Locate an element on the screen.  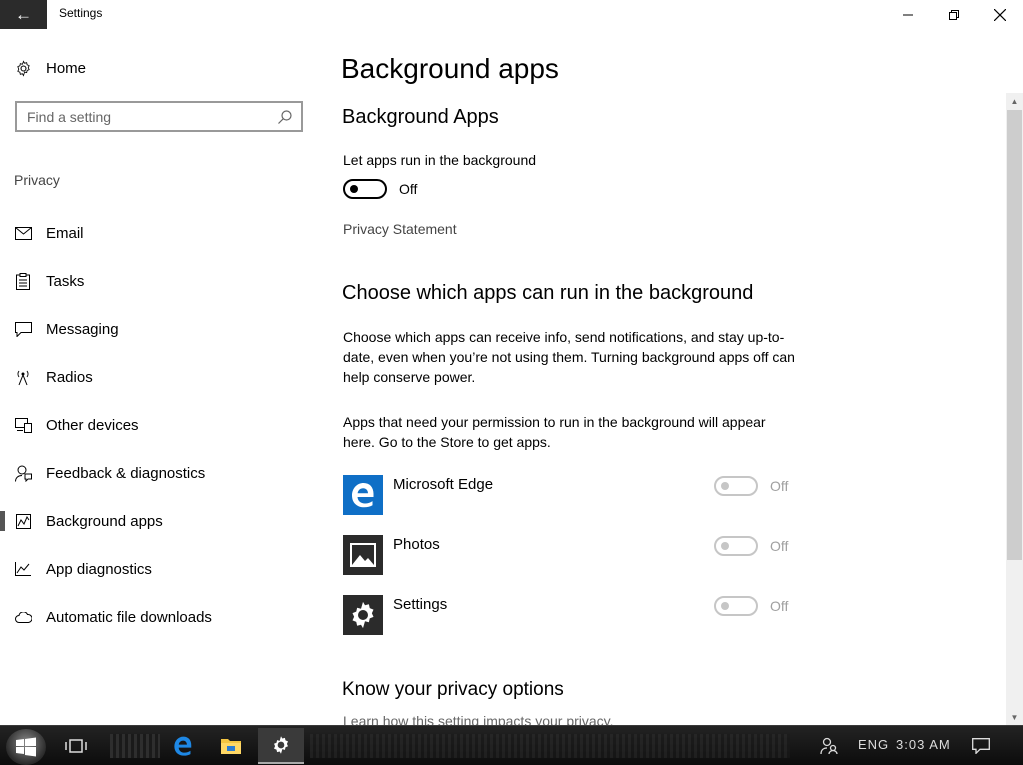
task-view-button is located at coordinates (76, 746).